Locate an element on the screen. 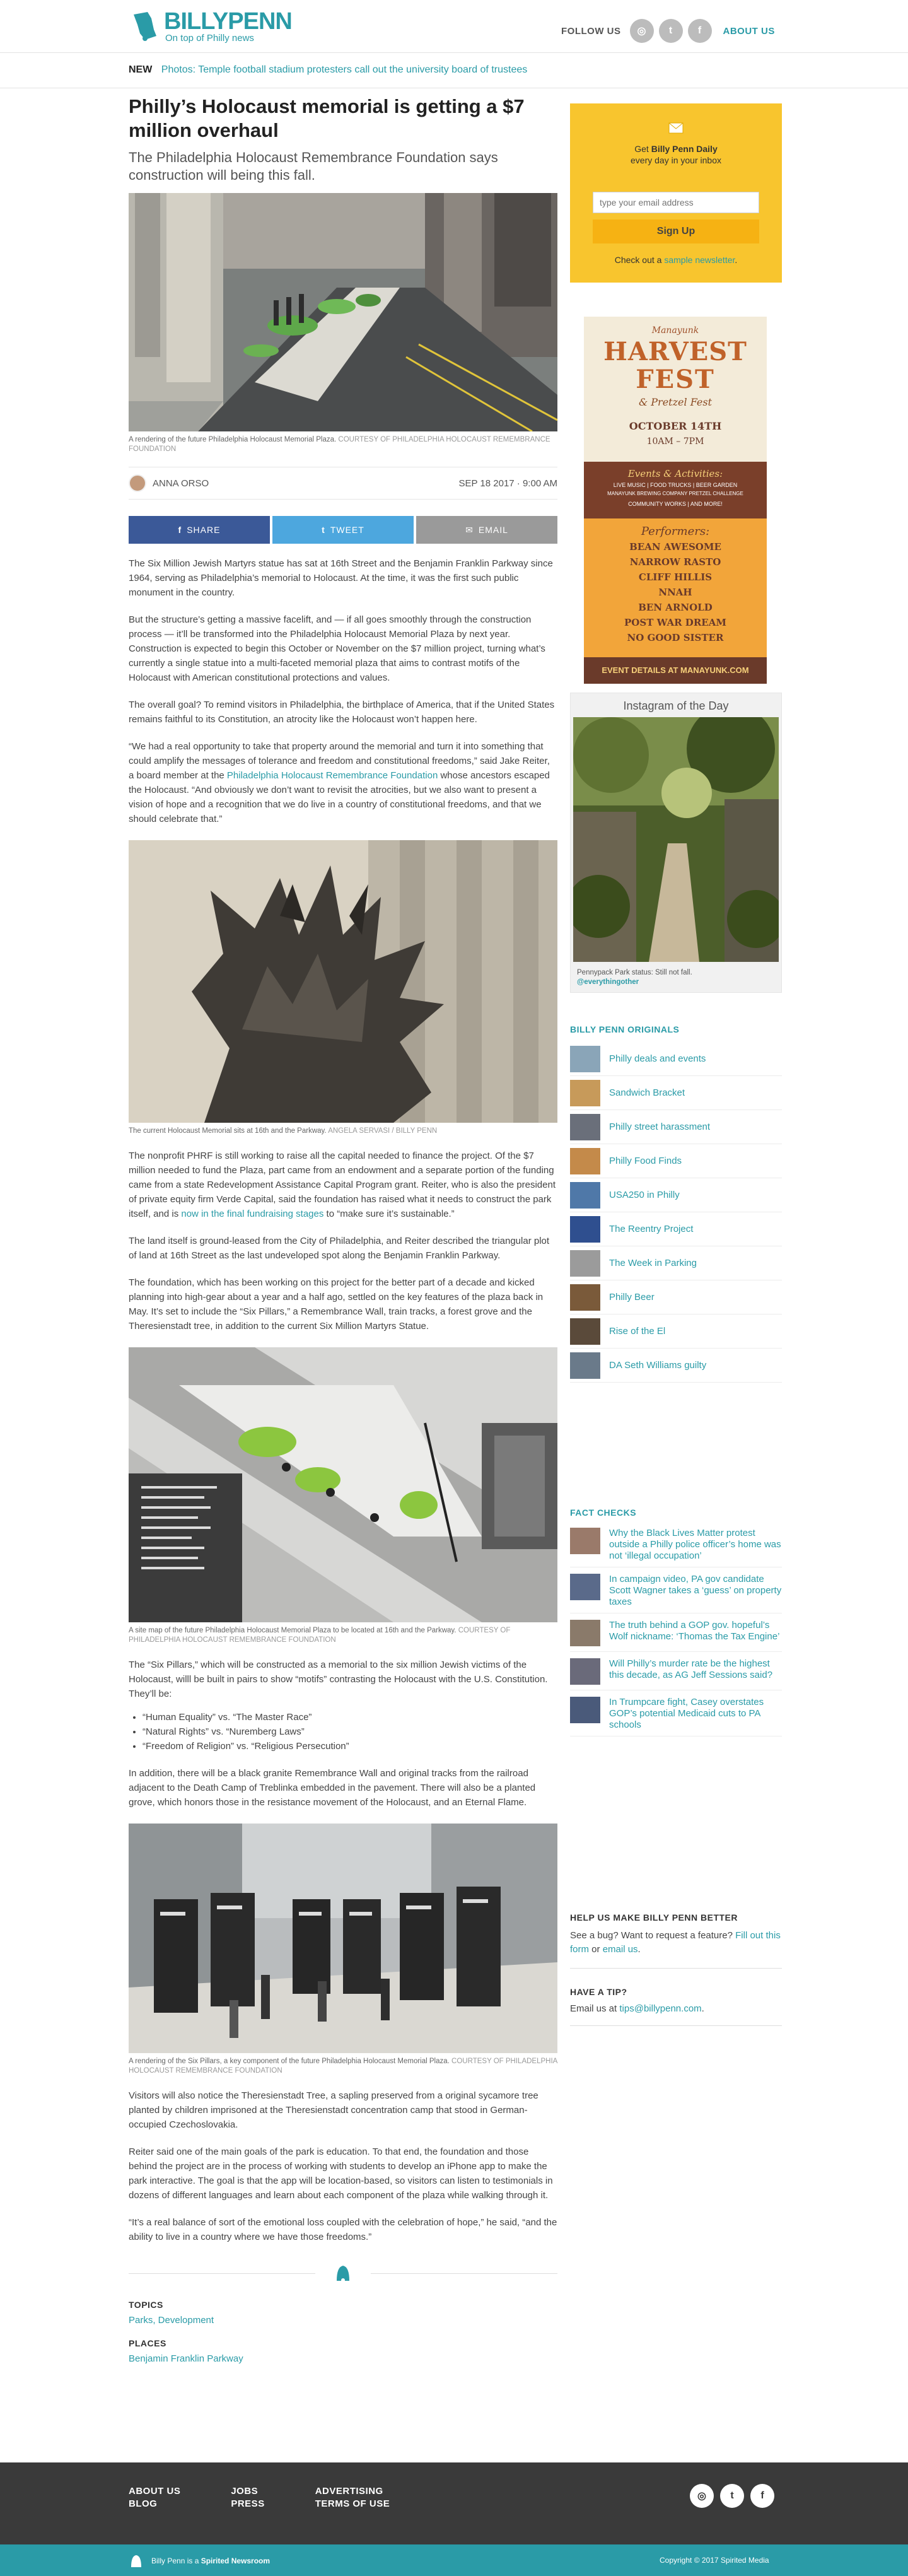 The width and height of the screenshot is (908, 2576). spirited-text-part: Billy Penn is a is located at coordinates (176, 2560).